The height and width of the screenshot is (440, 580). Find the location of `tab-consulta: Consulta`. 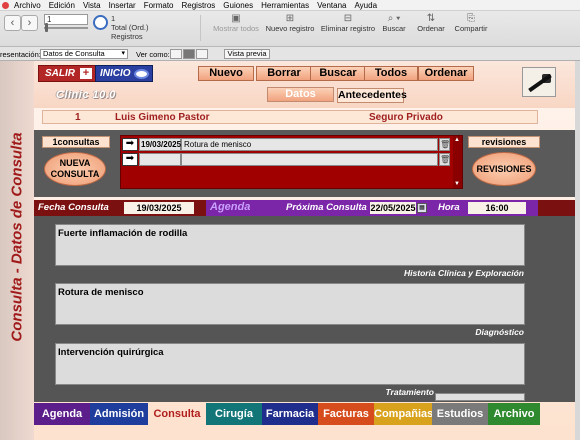

tab-consulta: Consulta is located at coordinates (177, 414).